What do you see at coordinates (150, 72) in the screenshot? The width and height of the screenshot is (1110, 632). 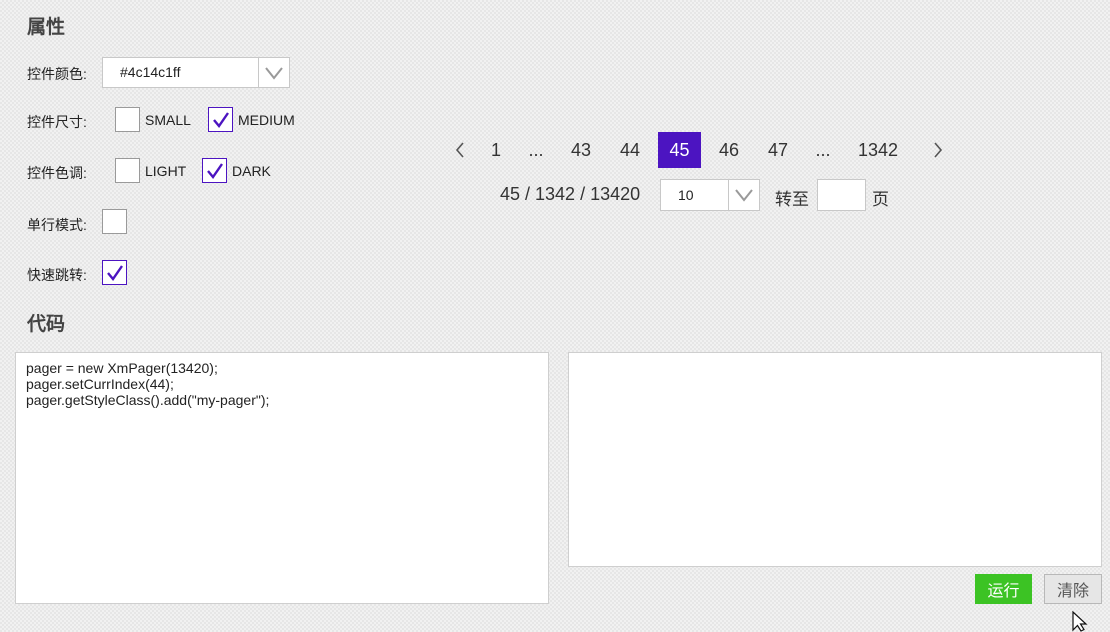 I see `color-value: #4c14c1ff` at bounding box center [150, 72].